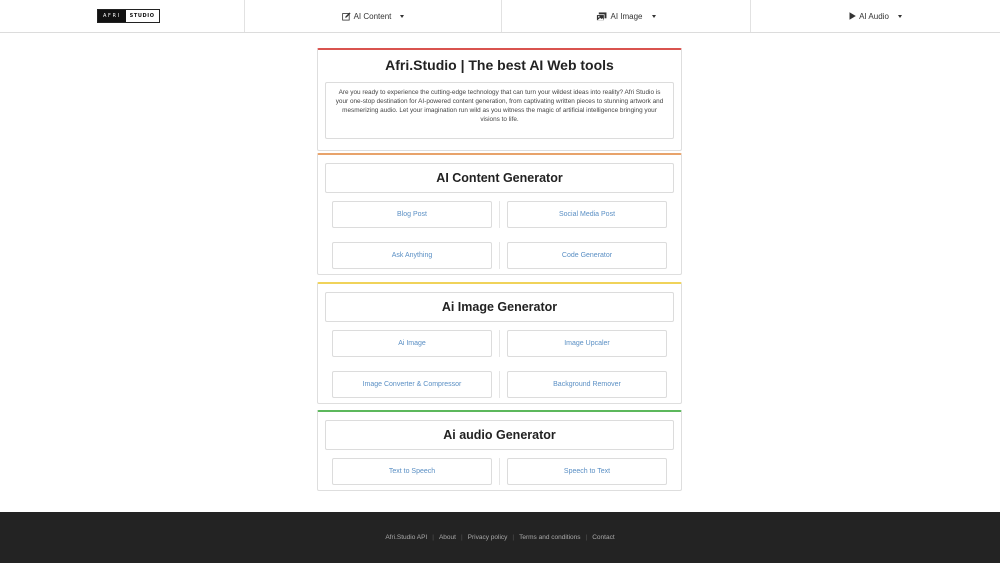  I want to click on logo-container: AFRI STUDIO, so click(122, 16).